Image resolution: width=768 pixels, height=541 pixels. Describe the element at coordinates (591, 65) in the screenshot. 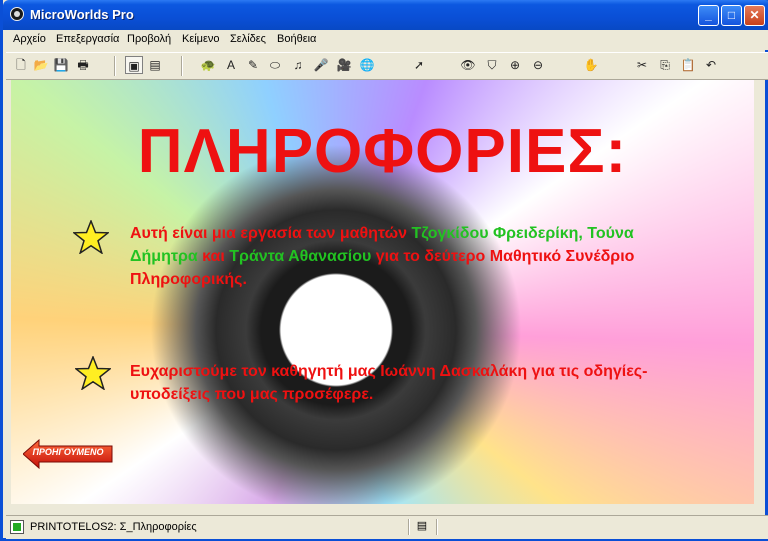

I see `stop-hand-icon: ✋` at that location.